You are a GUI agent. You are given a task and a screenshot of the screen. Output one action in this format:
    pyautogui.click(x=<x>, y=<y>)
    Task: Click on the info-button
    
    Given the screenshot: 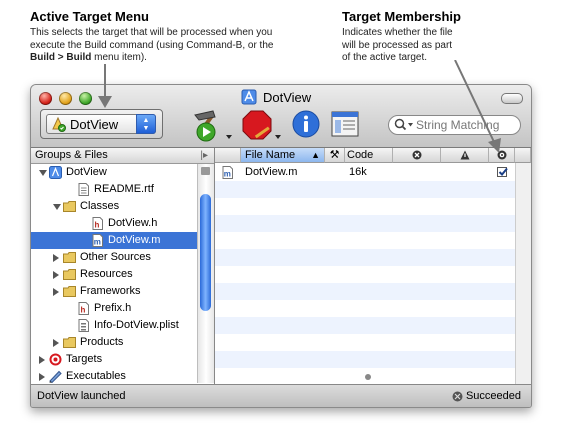 What is the action you would take?
    pyautogui.click(x=306, y=125)
    